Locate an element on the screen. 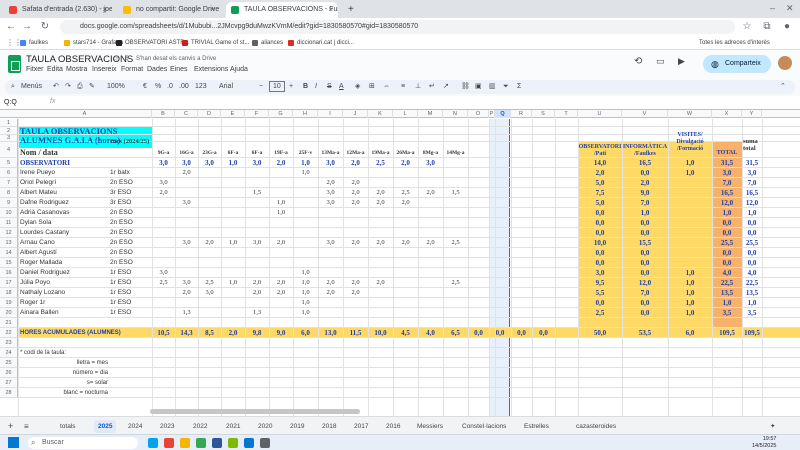 Image resolution: width=800 pixels, height=450 pixels. fill-color-icon: ◈ is located at coordinates (357, 87).